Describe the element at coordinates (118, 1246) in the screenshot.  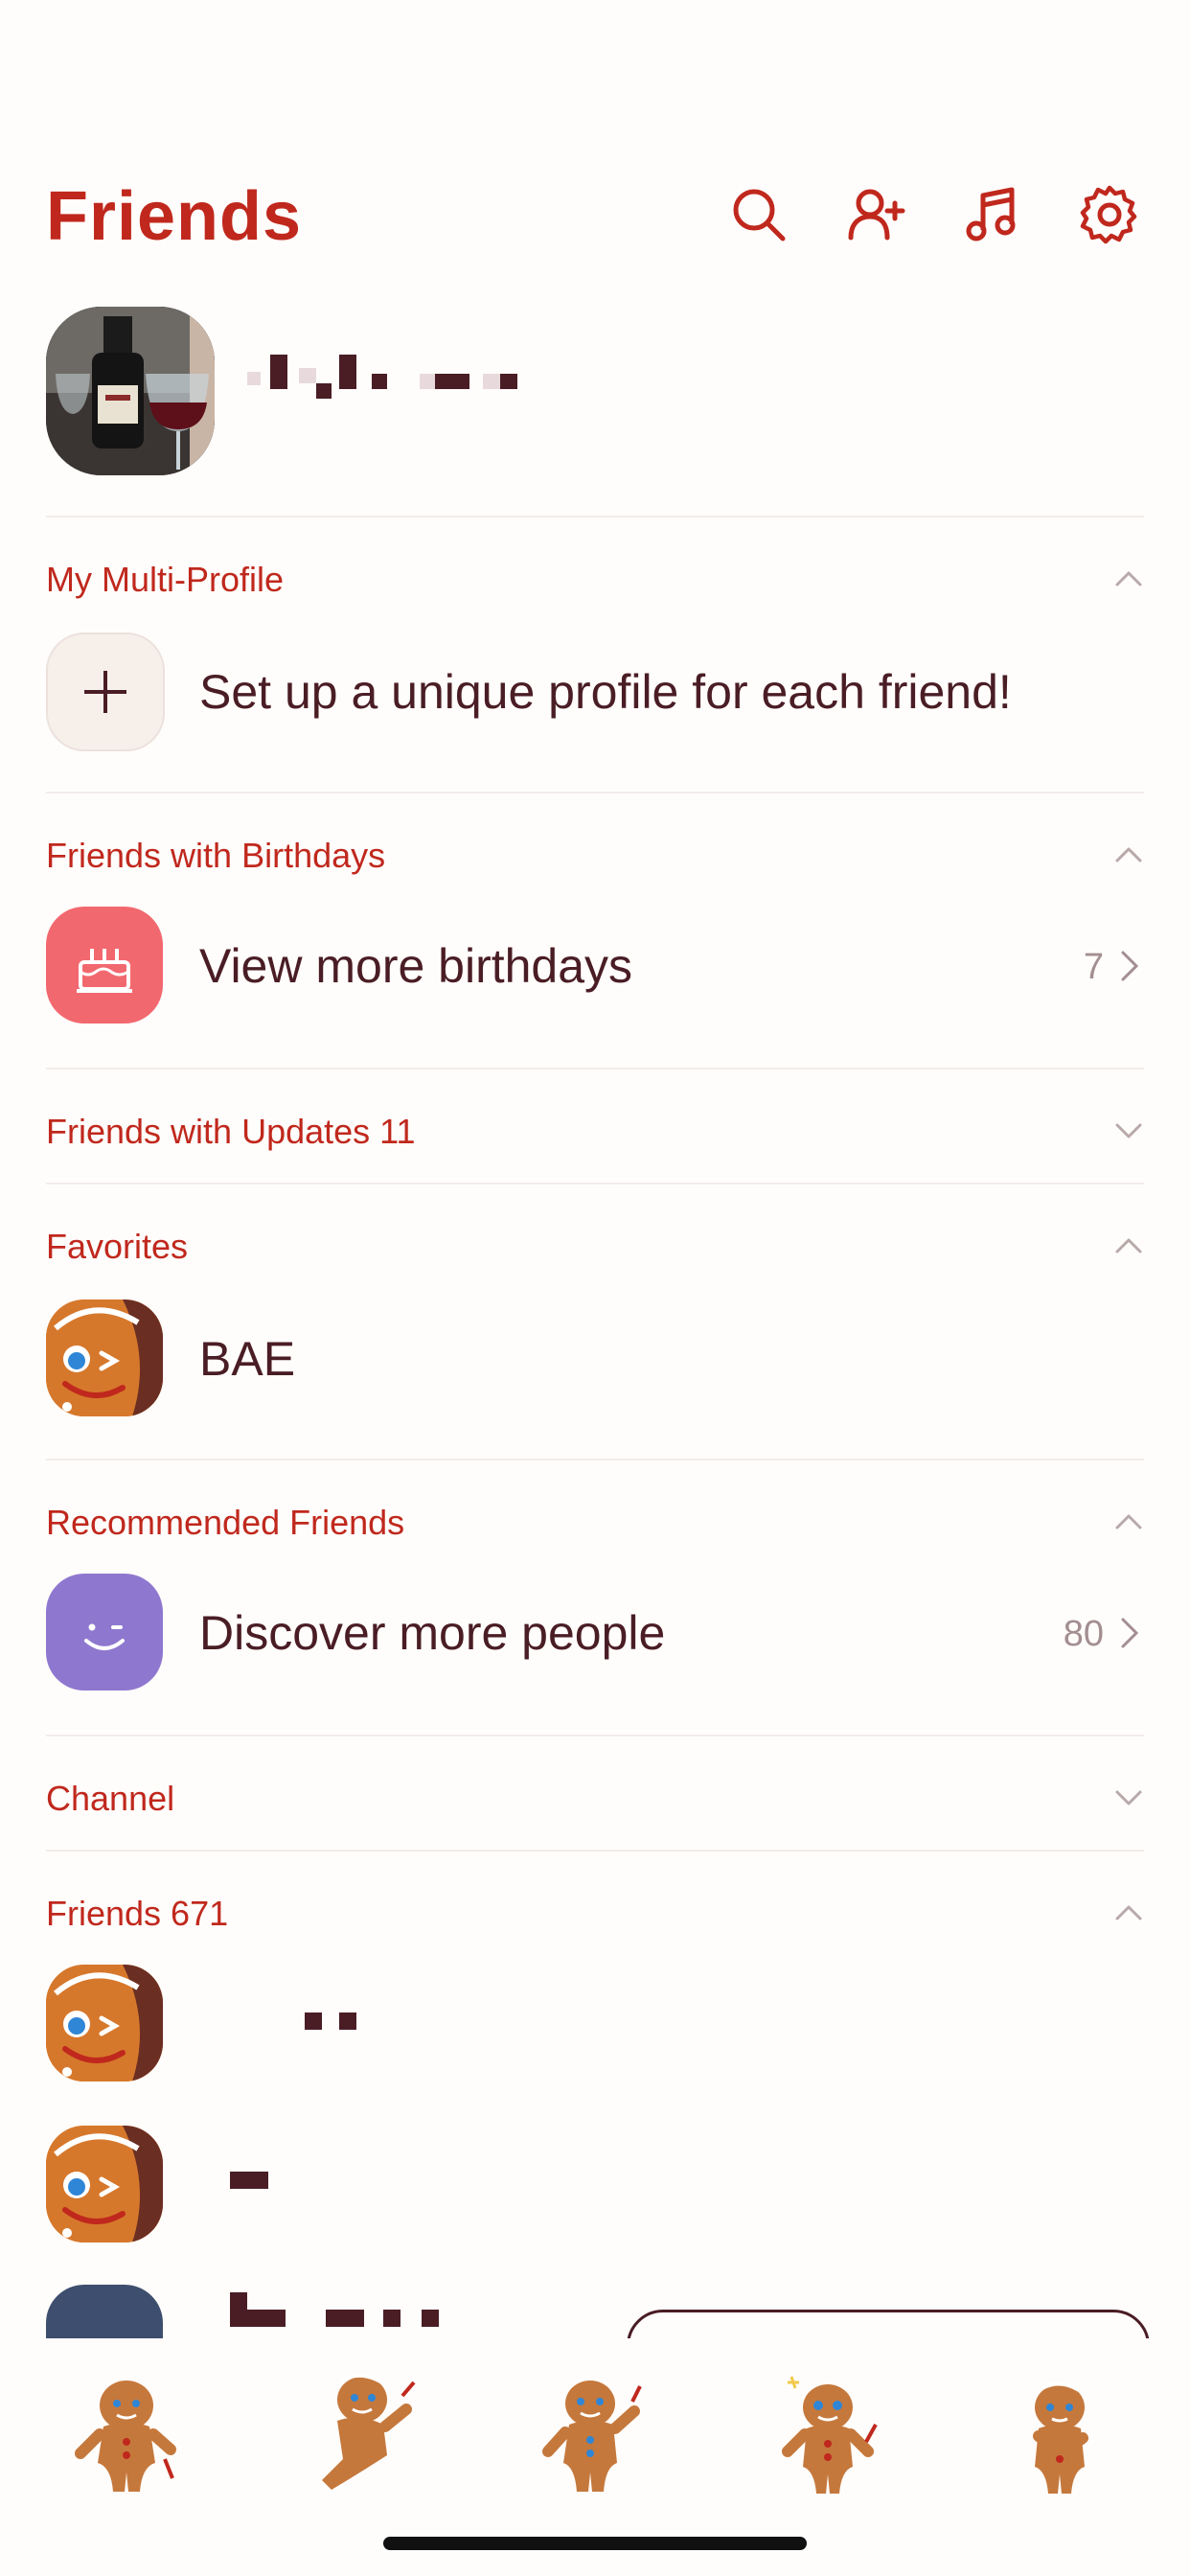
I see `section-label: Favorites` at that location.